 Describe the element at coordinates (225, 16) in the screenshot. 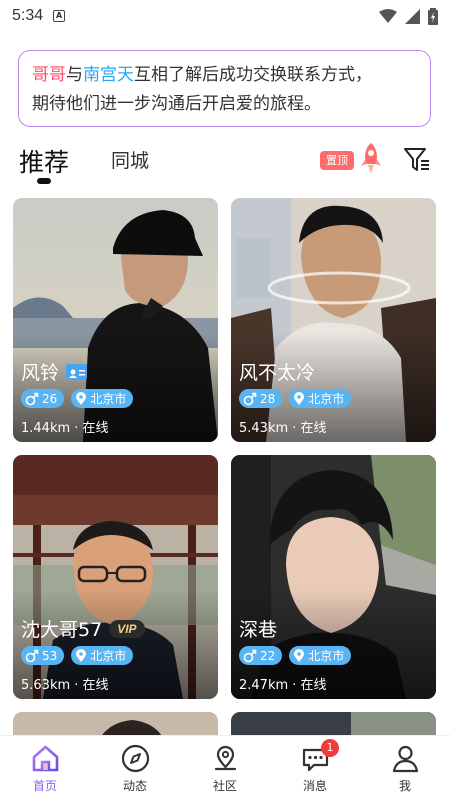

I see `status-bar: 5:34 A` at that location.